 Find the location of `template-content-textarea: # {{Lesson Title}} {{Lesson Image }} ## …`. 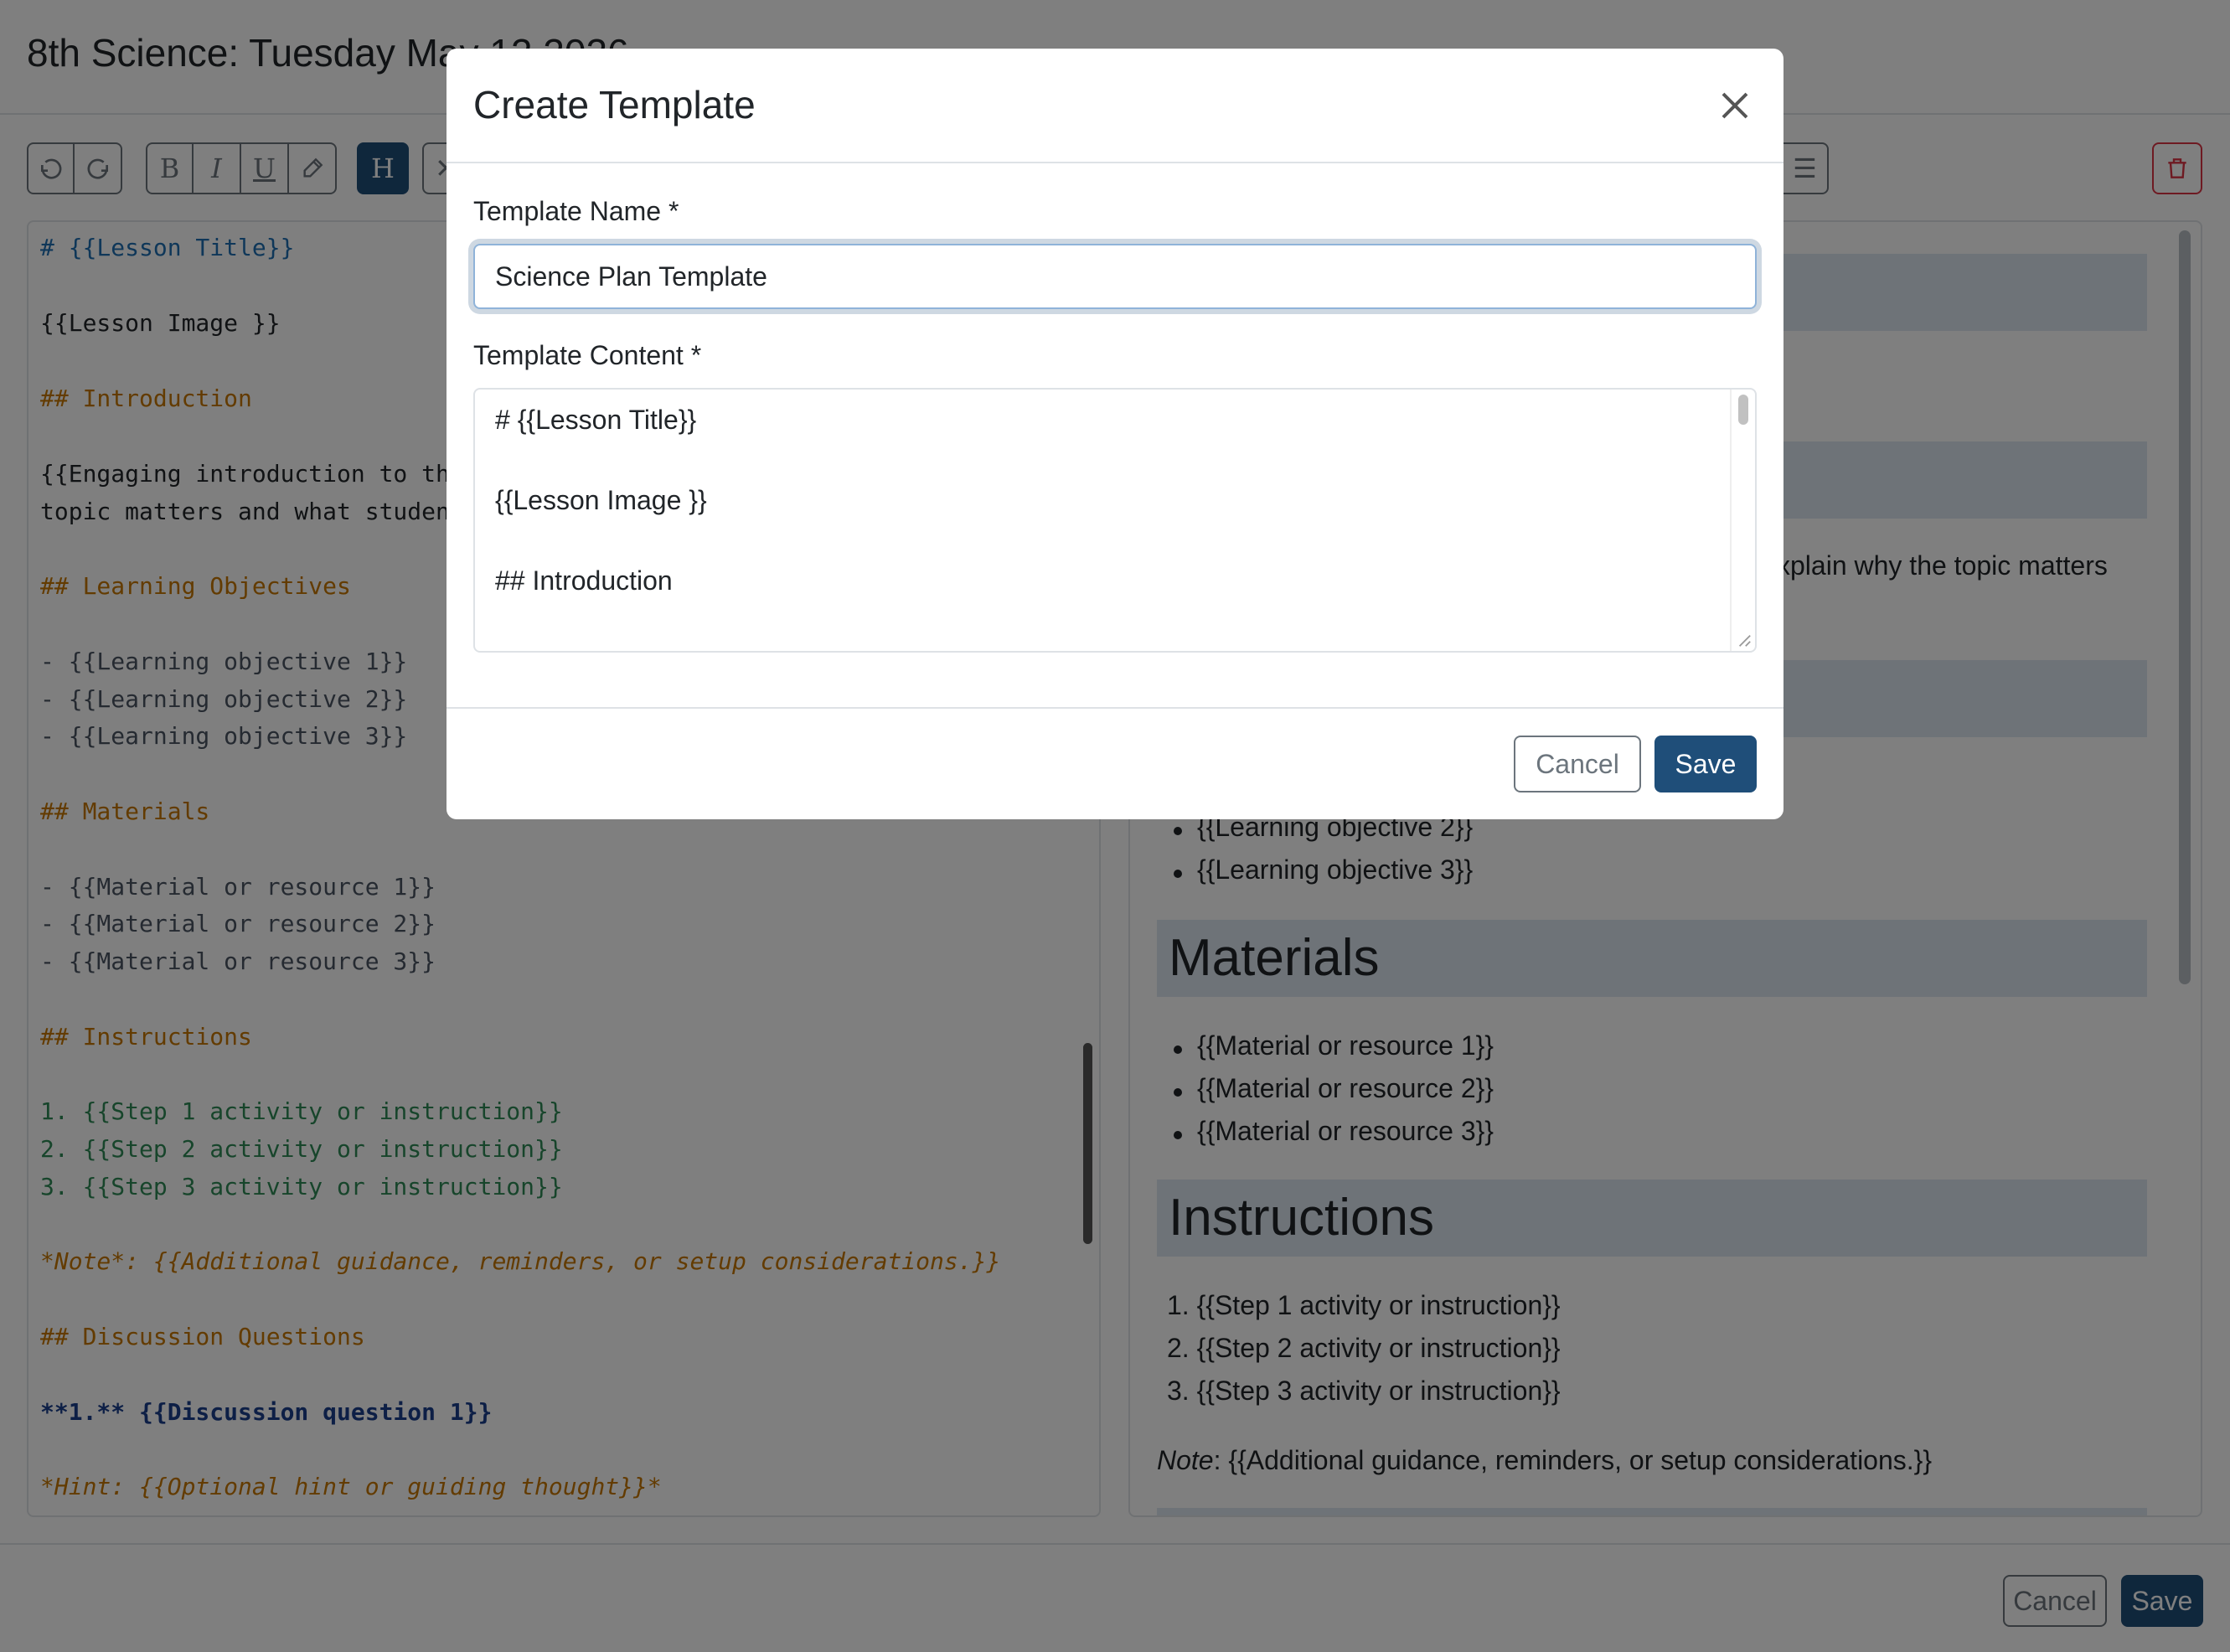

template-content-textarea: # {{Lesson Title}} {{Lesson Image }} ## … is located at coordinates (1115, 520).